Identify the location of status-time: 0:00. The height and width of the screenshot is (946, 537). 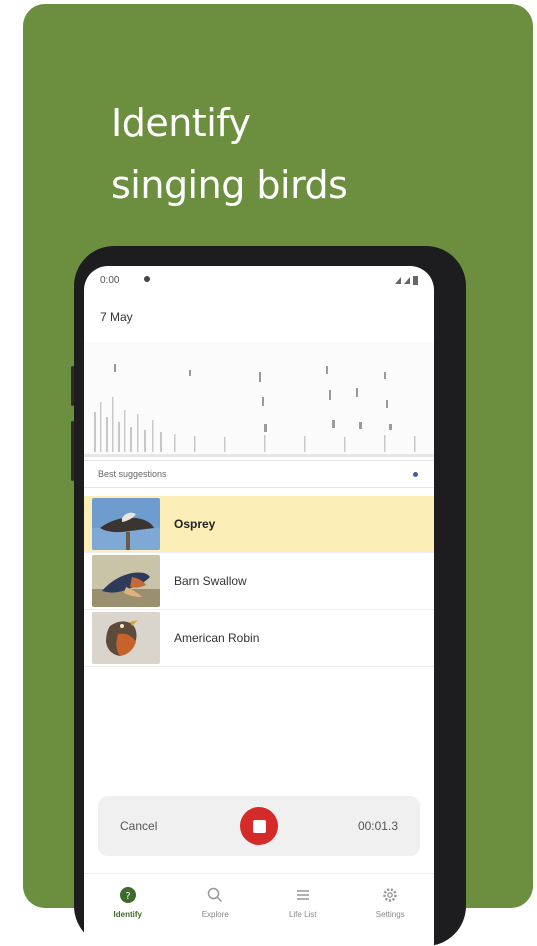
(110, 280).